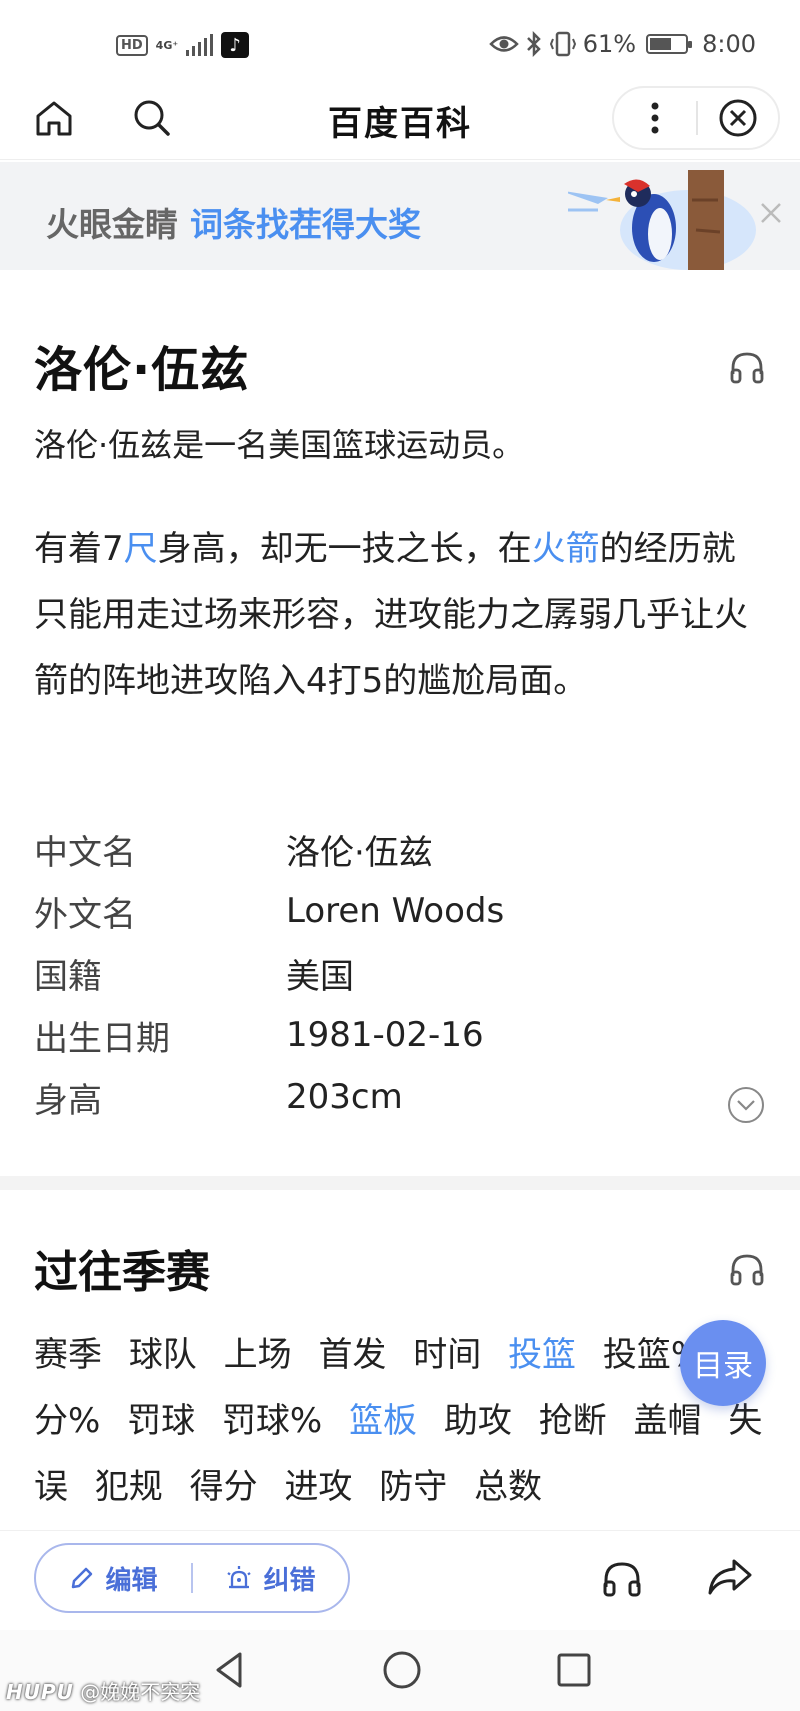 The width and height of the screenshot is (800, 1711). What do you see at coordinates (79, 549) in the screenshot?
I see `desc-text-1: 有着7` at bounding box center [79, 549].